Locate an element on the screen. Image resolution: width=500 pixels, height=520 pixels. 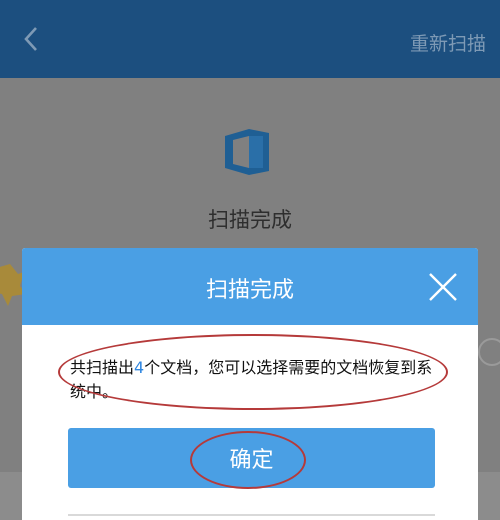
dialog-divider is located at coordinates (251, 515).